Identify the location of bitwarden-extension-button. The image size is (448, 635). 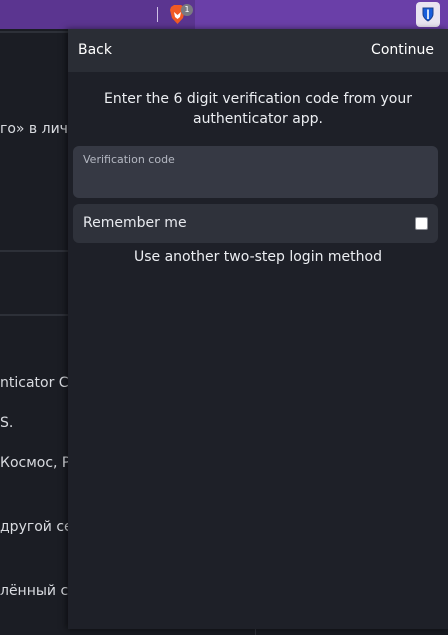
(428, 14).